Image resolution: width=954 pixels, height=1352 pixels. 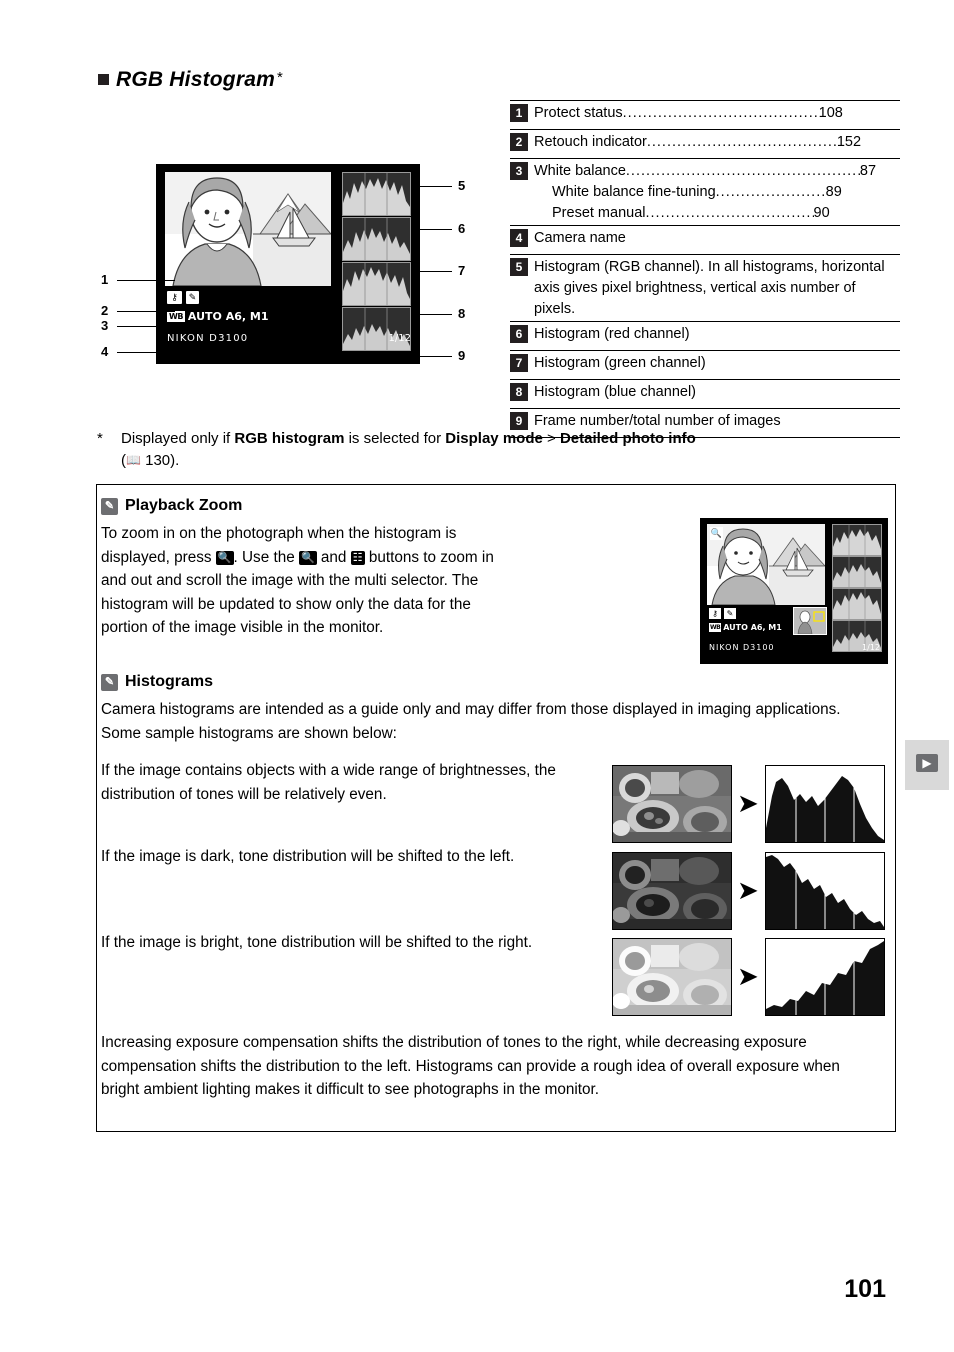 I want to click on monitor-photo-thumbnail, so click(x=248, y=229).